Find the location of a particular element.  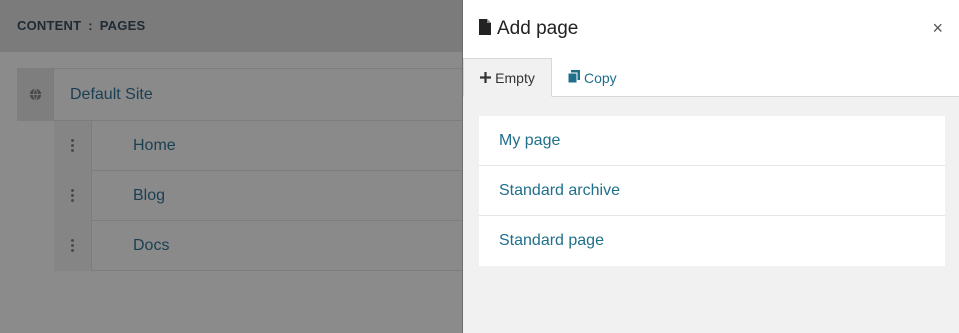

list-item: My page is located at coordinates (712, 141).